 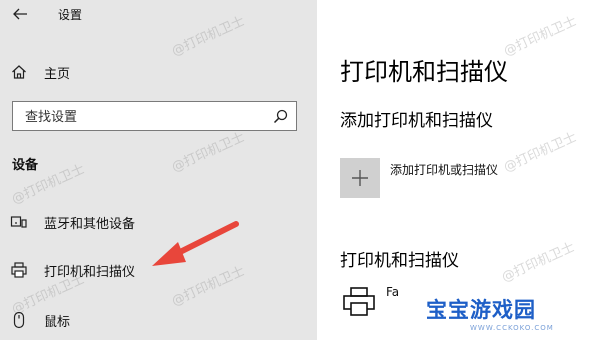 I want to click on back-button, so click(x=20, y=14).